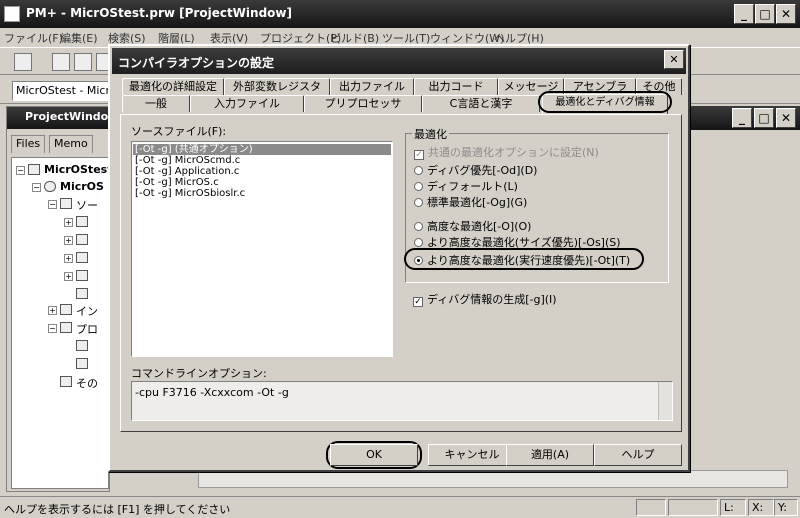 The height and width of the screenshot is (518, 800). I want to click on tab-optimization-detail: 最適化の詳細設定, so click(173, 86).